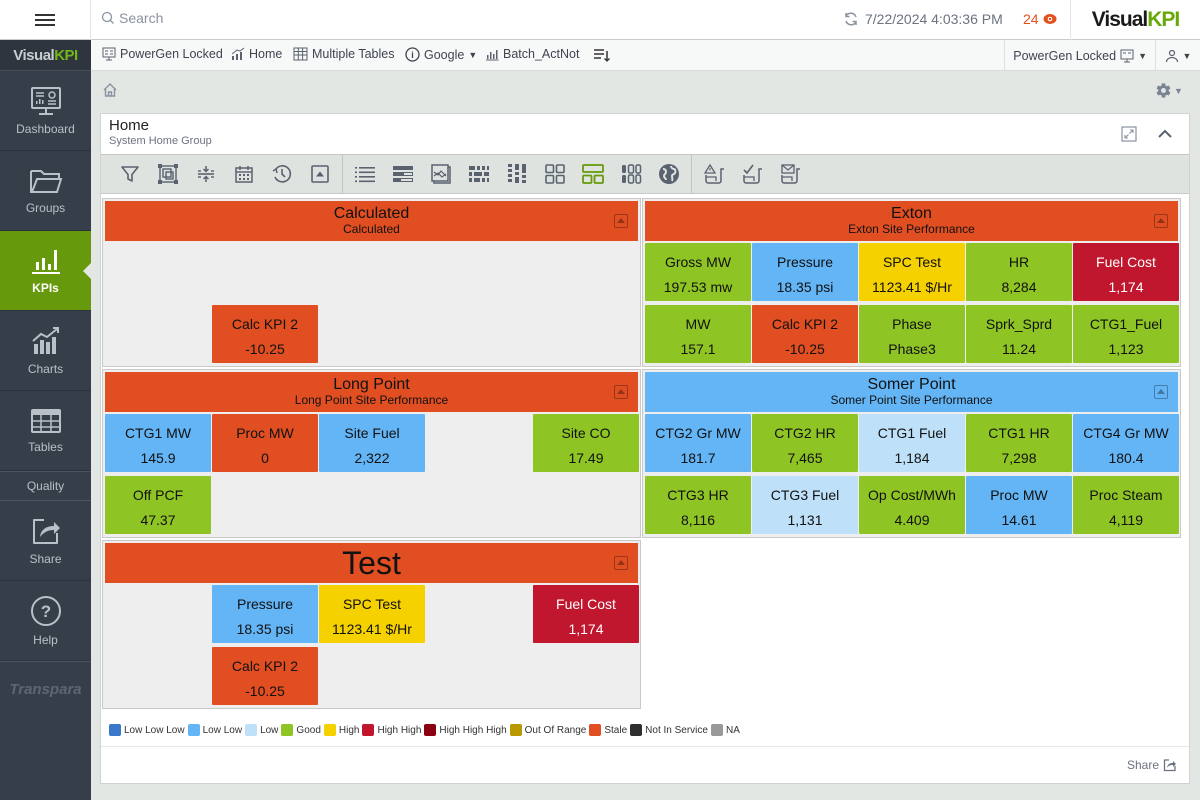 Image resolution: width=1200 pixels, height=800 pixels. Describe the element at coordinates (320, 174) in the screenshot. I see `collapse-all-button` at that location.